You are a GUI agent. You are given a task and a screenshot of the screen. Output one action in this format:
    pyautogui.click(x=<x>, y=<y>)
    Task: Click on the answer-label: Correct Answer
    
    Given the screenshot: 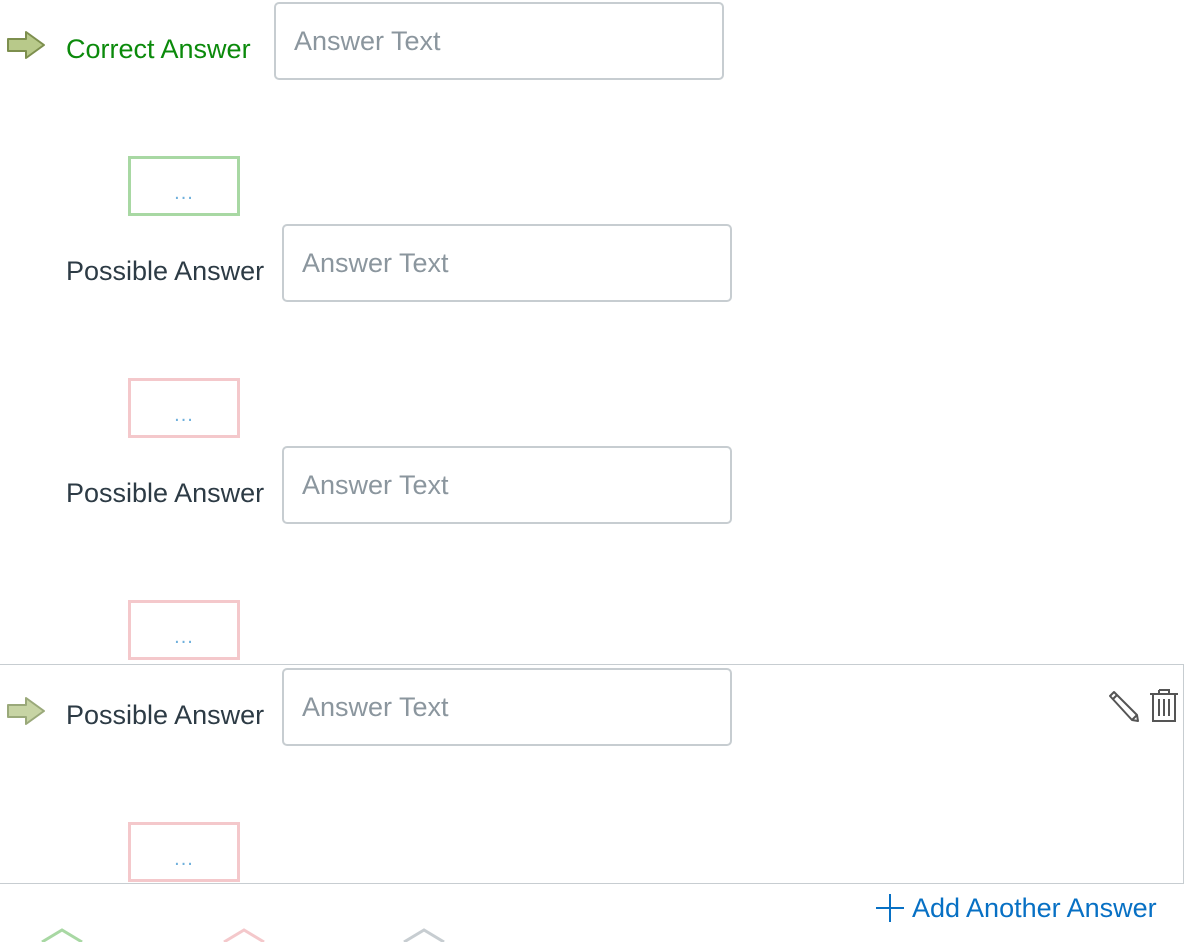 What is the action you would take?
    pyautogui.click(x=158, y=49)
    